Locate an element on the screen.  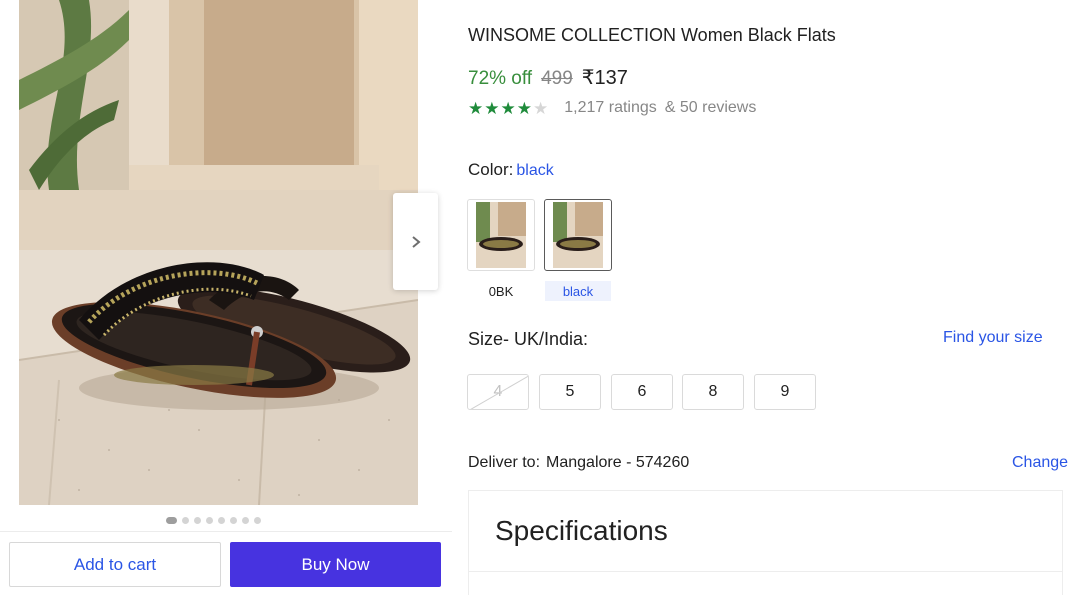
image-pagination is located at coordinates (213, 520).